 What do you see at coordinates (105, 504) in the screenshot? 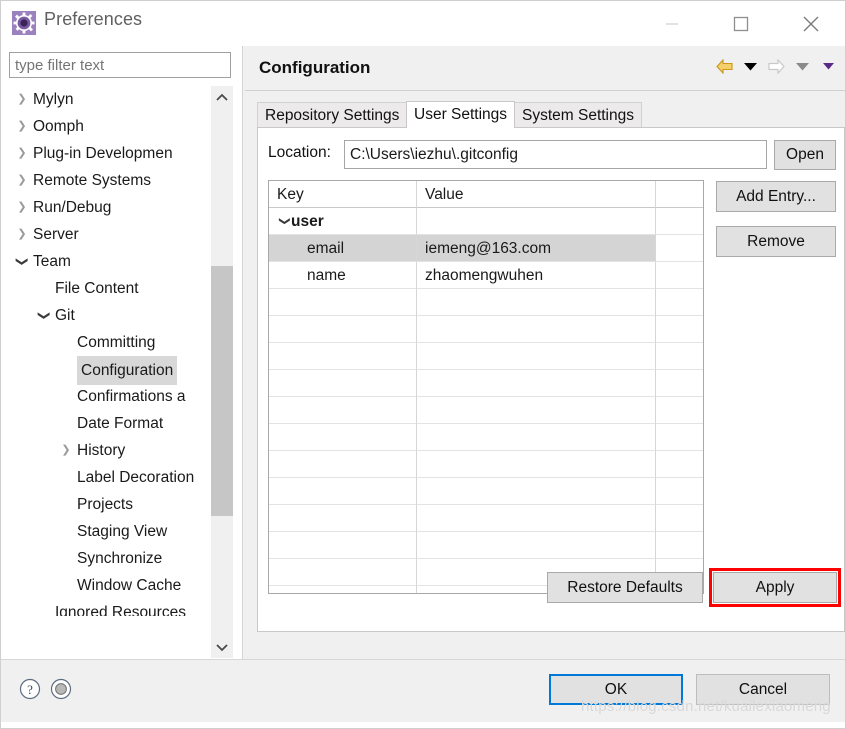
I see `sidebar-item-label: Projects` at bounding box center [105, 504].